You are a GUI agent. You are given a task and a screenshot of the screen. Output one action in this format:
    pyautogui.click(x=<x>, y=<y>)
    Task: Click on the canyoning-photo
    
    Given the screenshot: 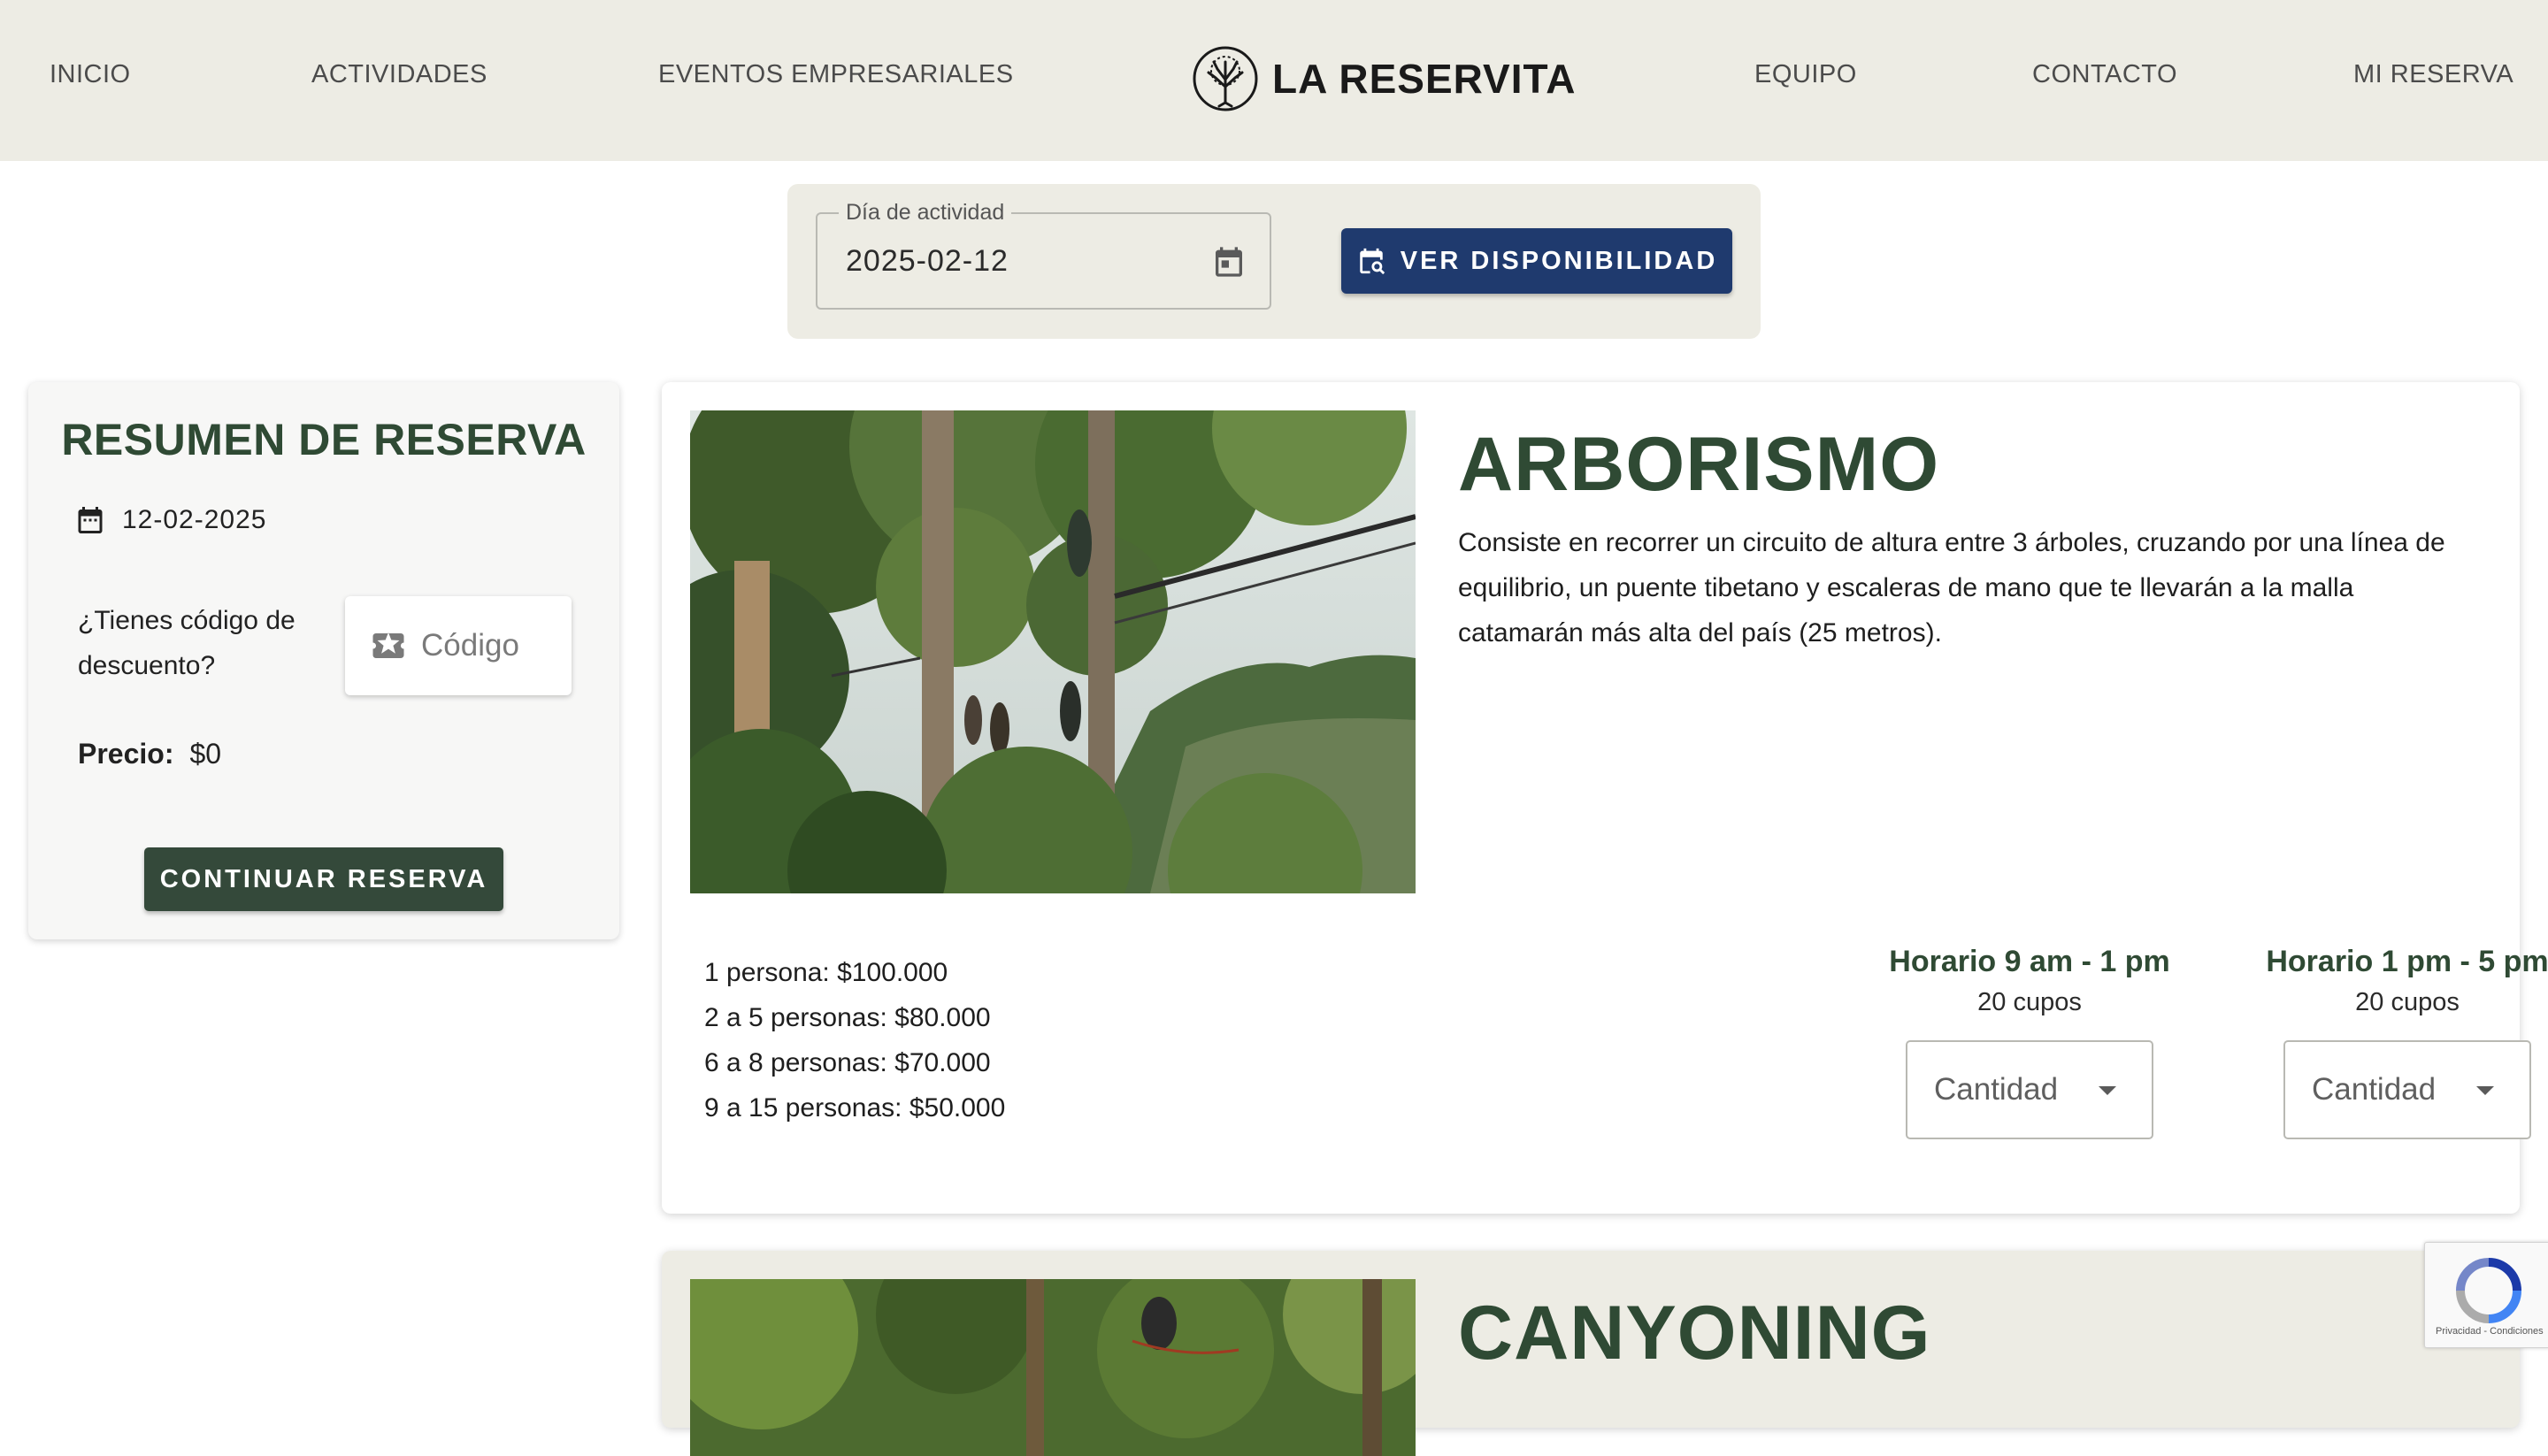 What is the action you would take?
    pyautogui.click(x=1053, y=1367)
    